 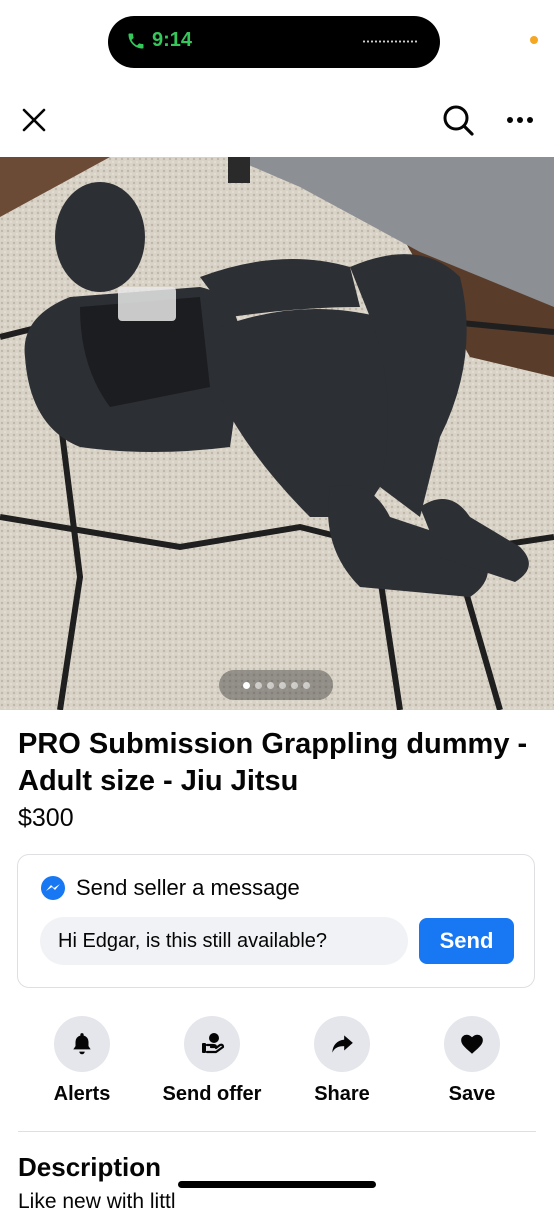 I want to click on heart-icon, so click(x=472, y=1044).